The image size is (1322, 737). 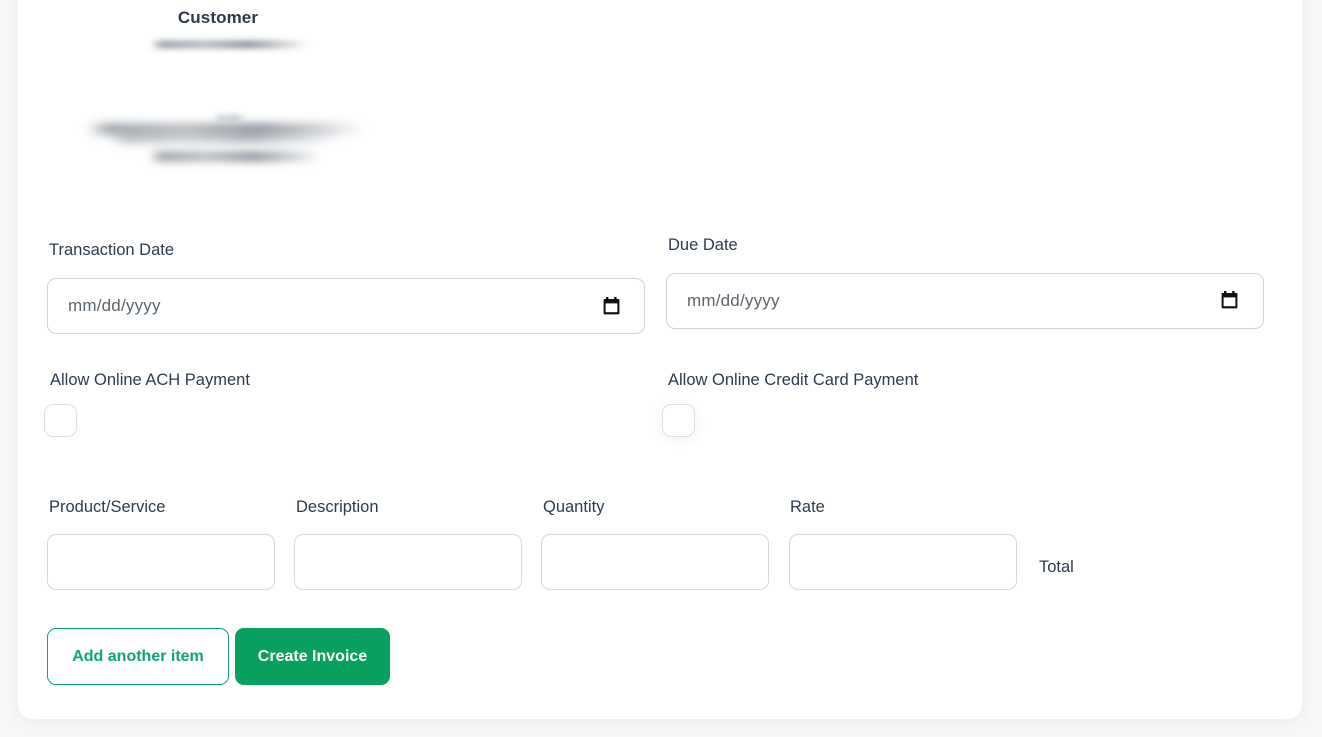 I want to click on description-input, so click(x=408, y=562).